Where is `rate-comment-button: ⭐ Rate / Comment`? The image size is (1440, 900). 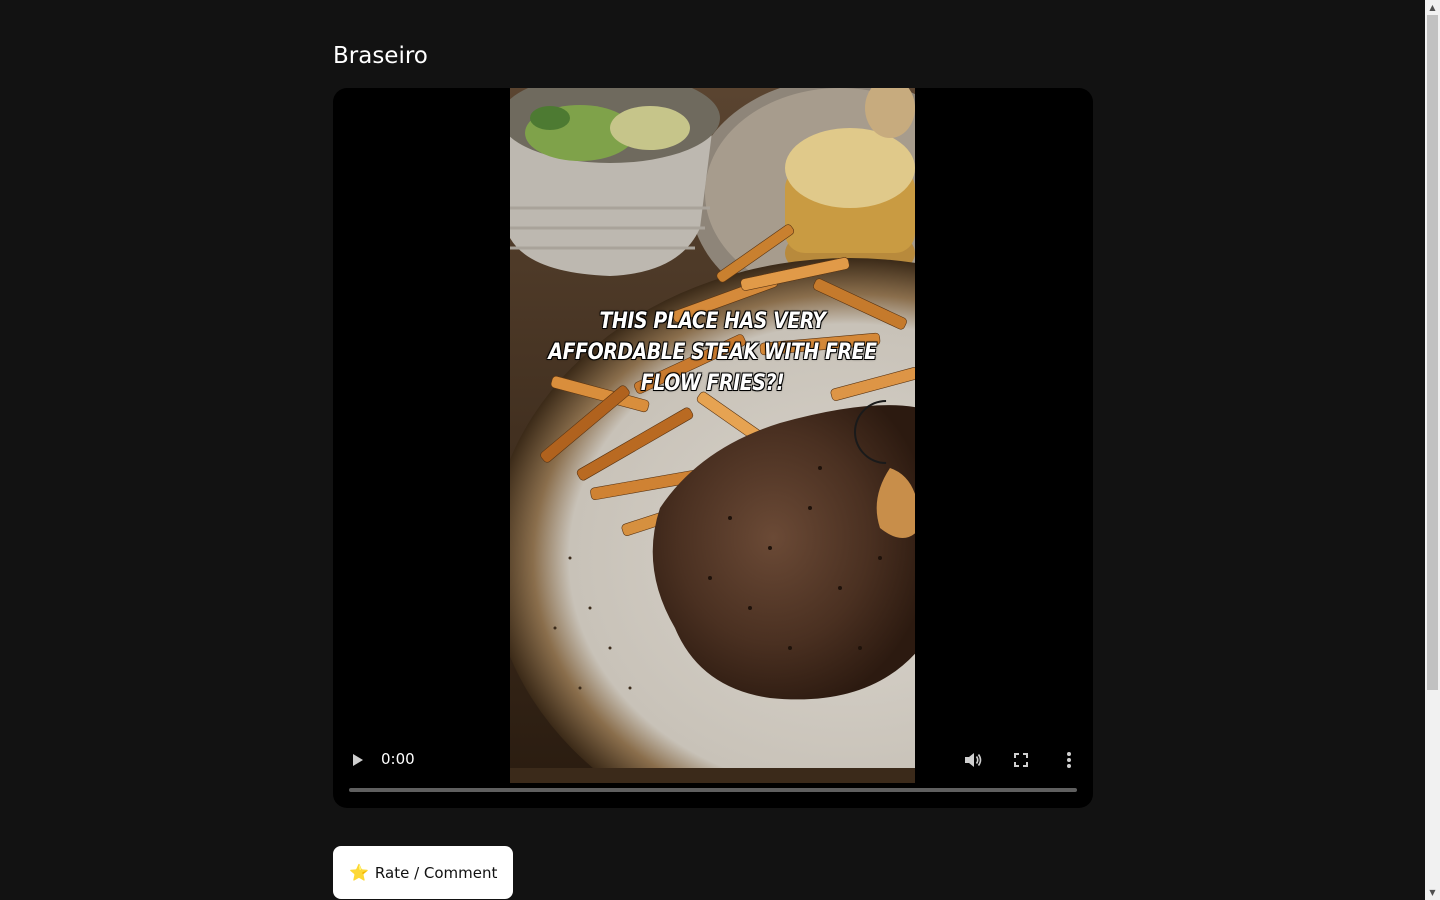
rate-comment-button: ⭐ Rate / Comment is located at coordinates (423, 872).